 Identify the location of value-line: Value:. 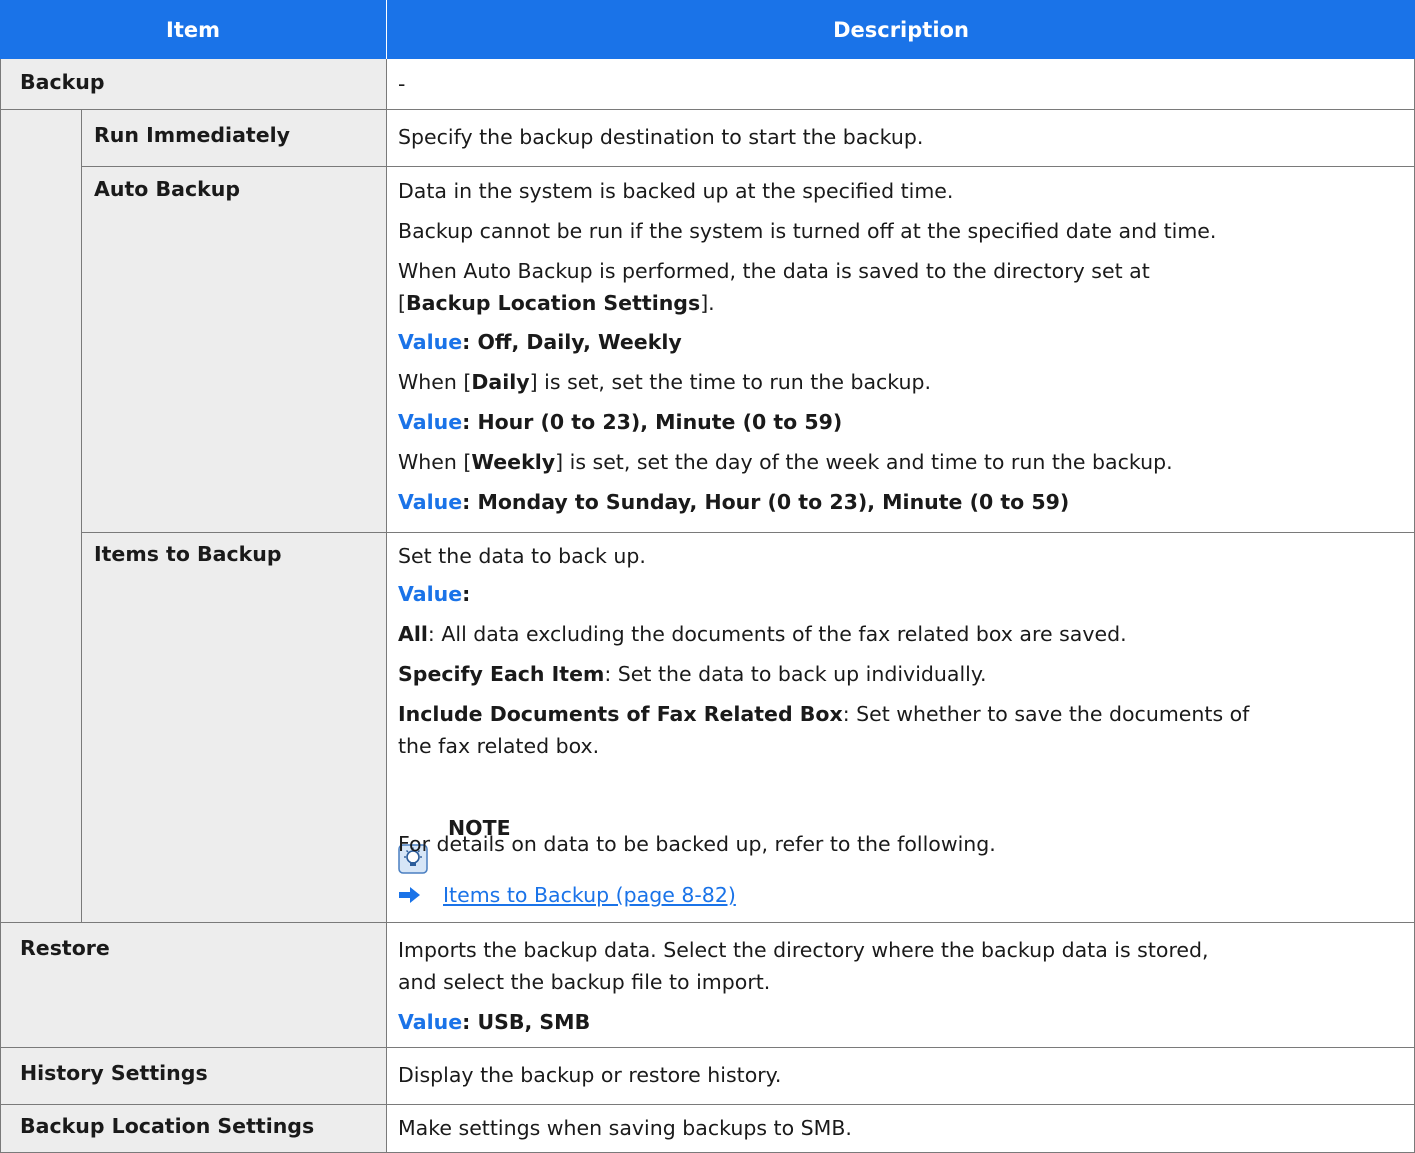
(434, 594).